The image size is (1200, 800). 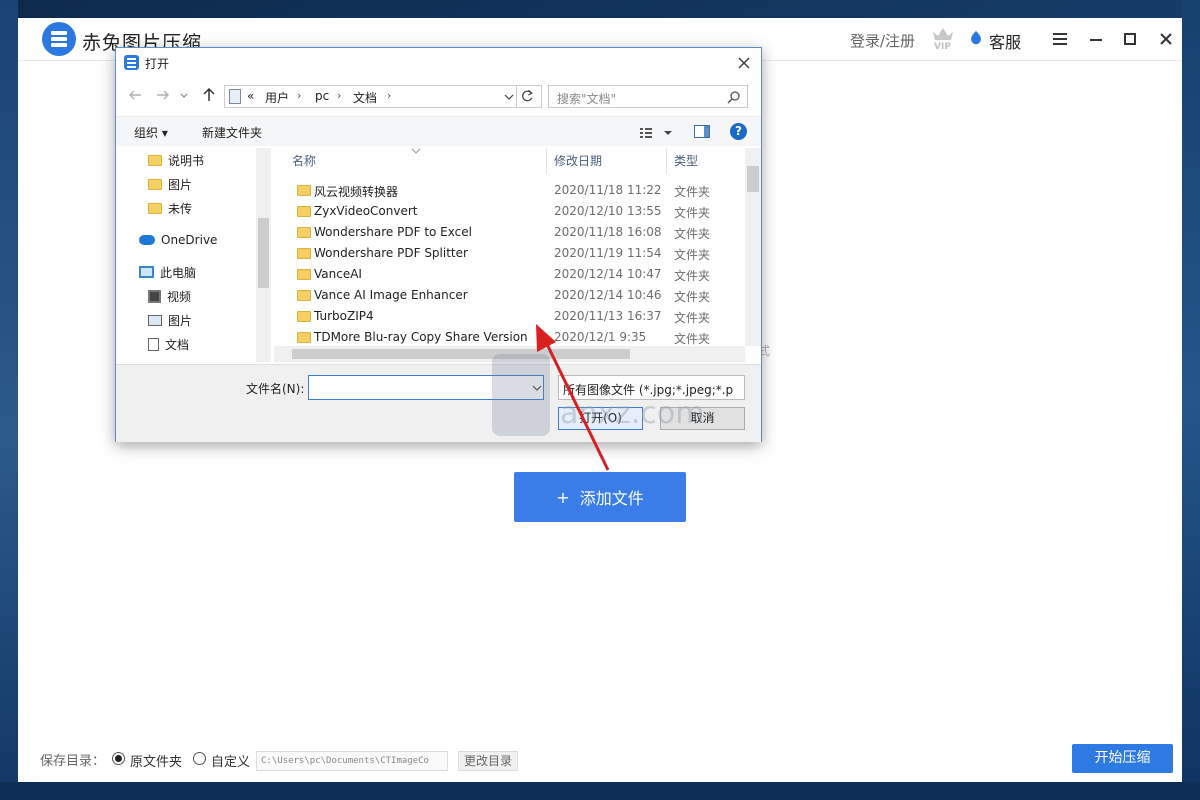 I want to click on back-icon, so click(x=135, y=95).